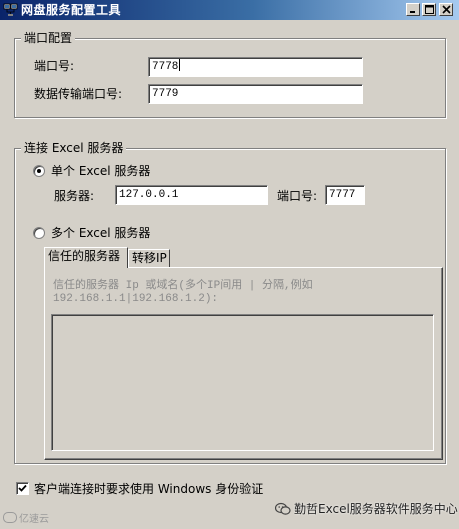 This screenshot has height=529, width=459. I want to click on server-address-value: 127.0.0.1, so click(149, 195).